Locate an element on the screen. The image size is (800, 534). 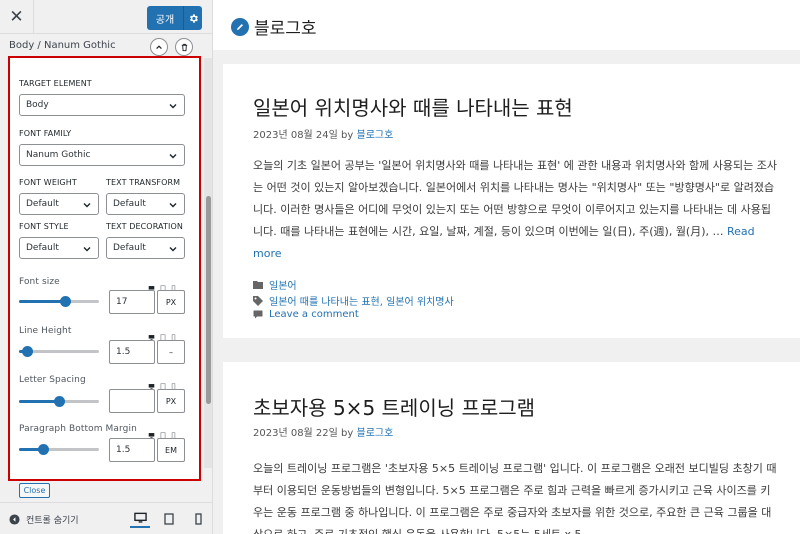
font-style-label: FONT STYLE is located at coordinates (44, 226).